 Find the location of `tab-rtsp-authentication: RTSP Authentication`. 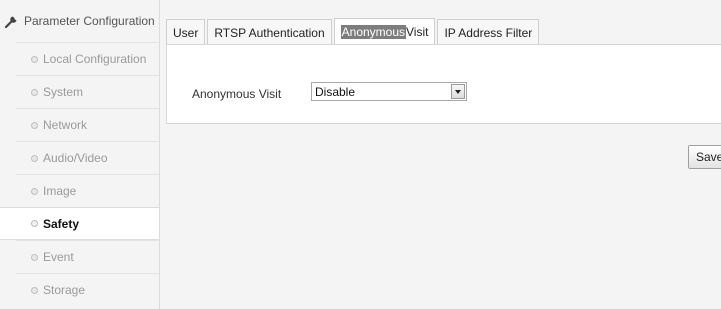

tab-rtsp-authentication: RTSP Authentication is located at coordinates (269, 32).